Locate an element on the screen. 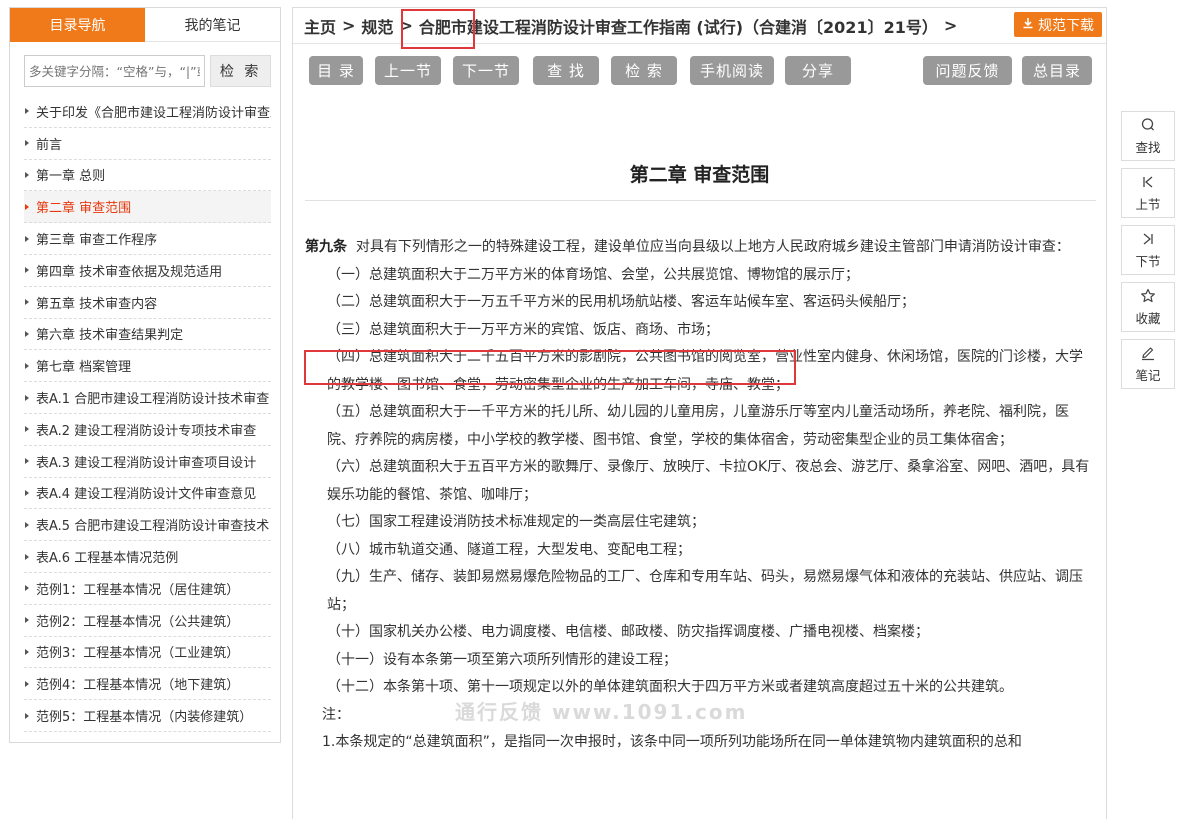 The image size is (1189, 819). side-notes-button: 笔记 is located at coordinates (1148, 364).